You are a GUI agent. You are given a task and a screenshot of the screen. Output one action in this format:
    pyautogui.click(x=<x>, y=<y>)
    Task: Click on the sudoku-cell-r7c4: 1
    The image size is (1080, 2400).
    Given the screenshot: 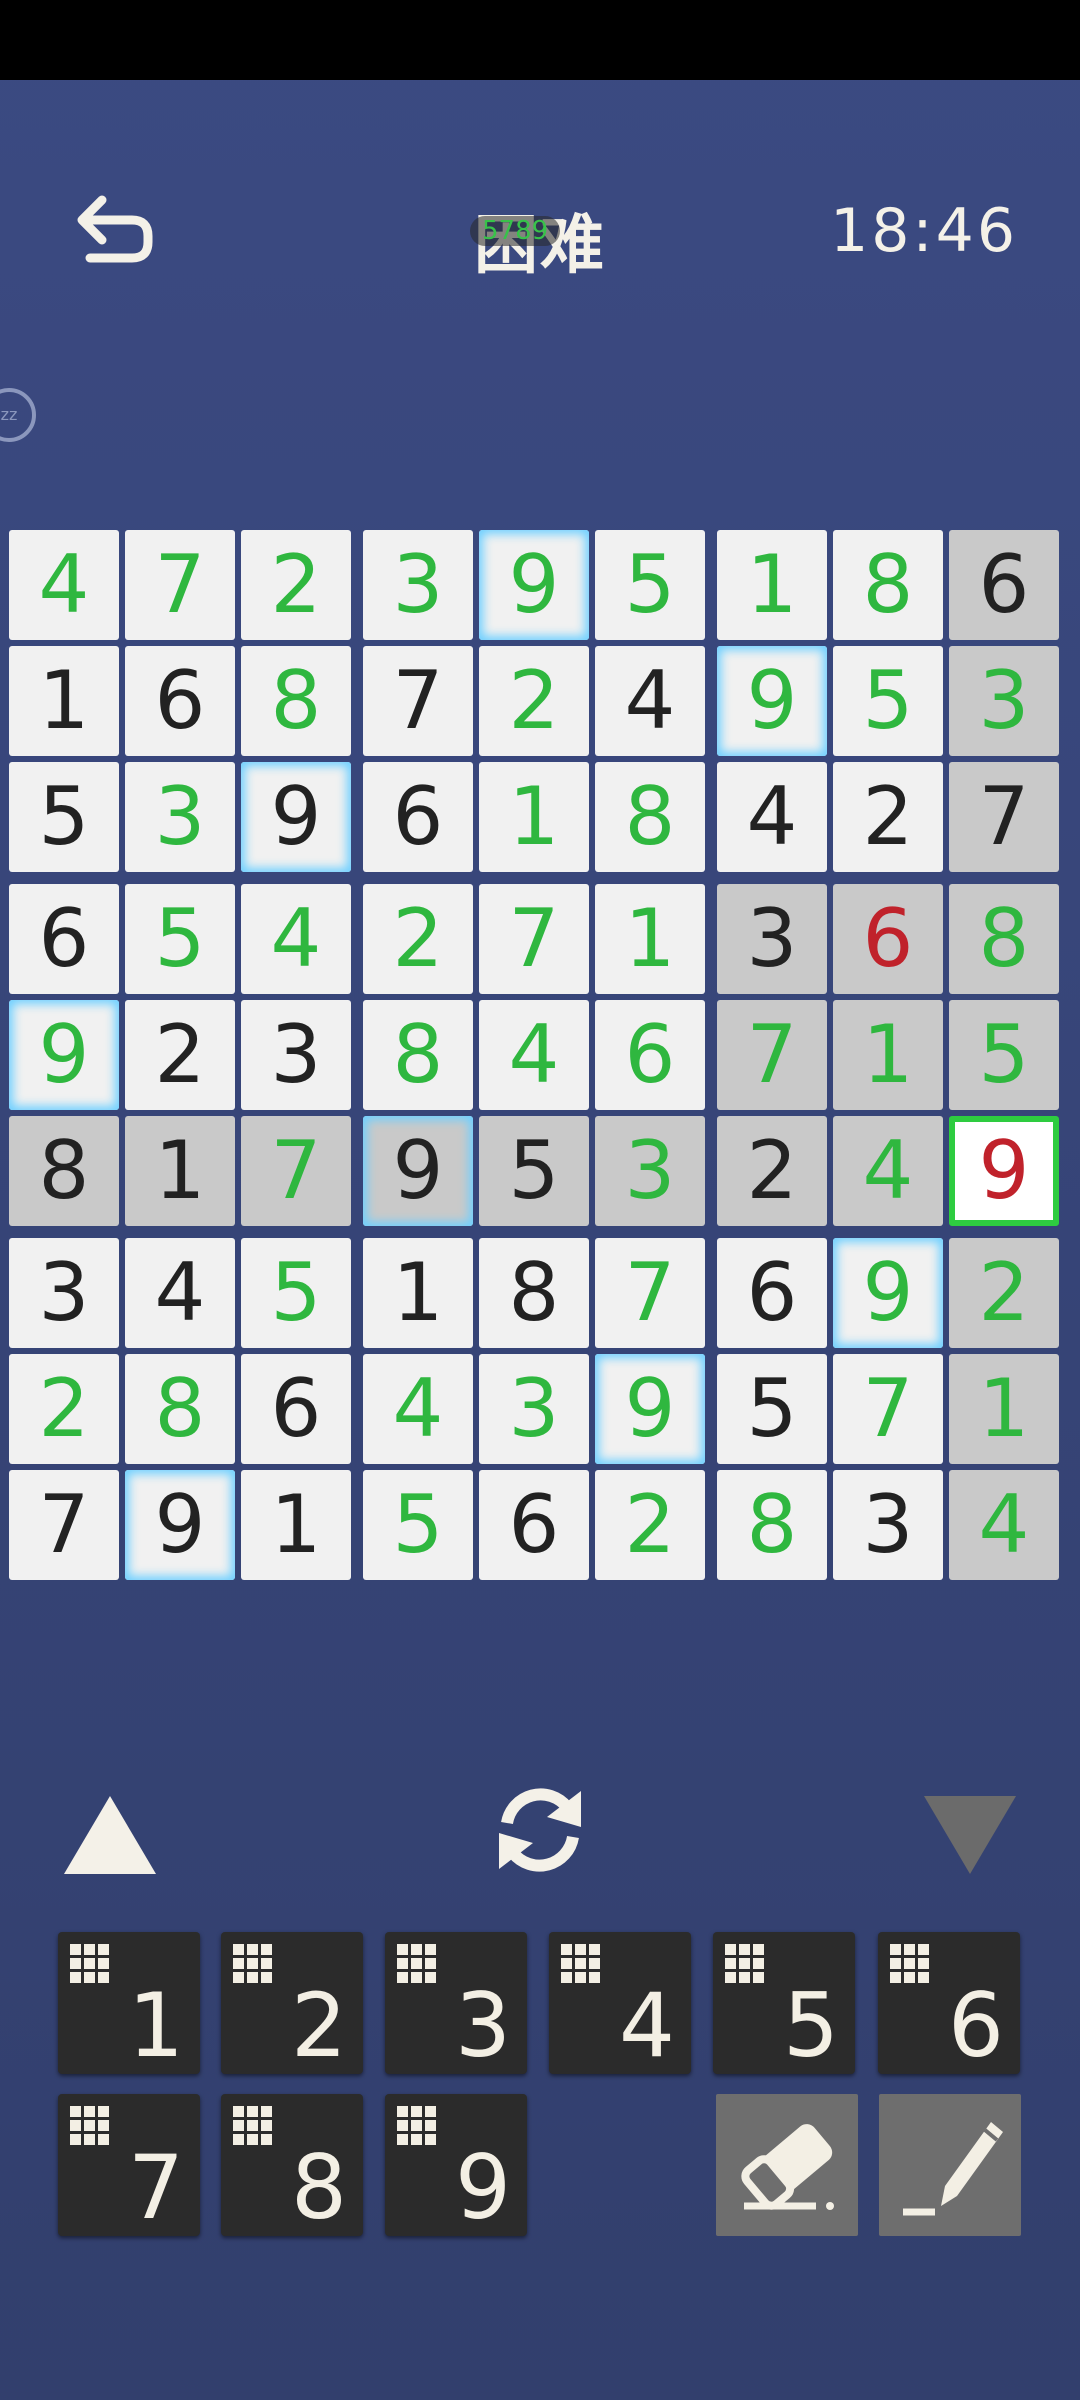 What is the action you would take?
    pyautogui.click(x=418, y=1293)
    